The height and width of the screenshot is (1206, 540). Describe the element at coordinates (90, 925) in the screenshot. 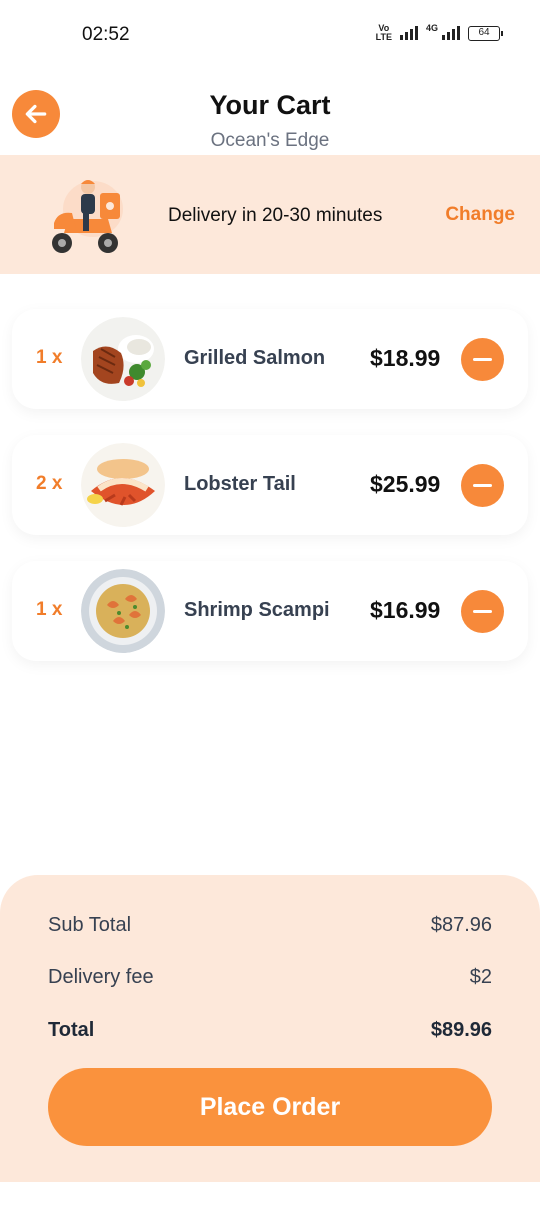

I see `subtotal-label: Sub Total` at that location.